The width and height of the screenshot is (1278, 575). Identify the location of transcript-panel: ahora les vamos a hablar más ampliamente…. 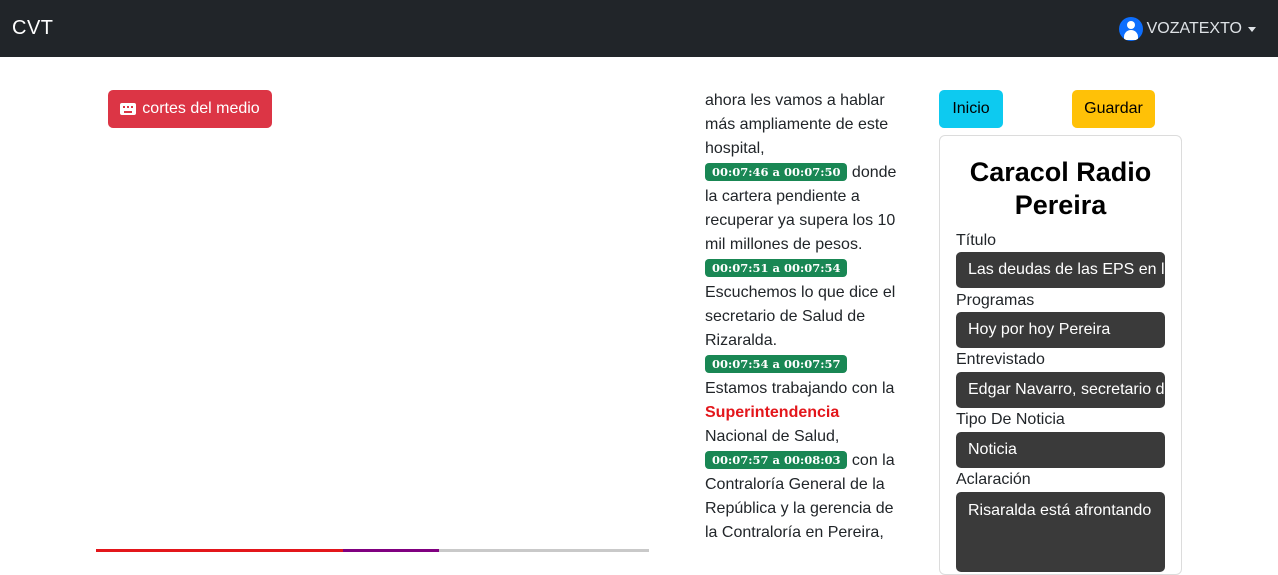
(805, 317).